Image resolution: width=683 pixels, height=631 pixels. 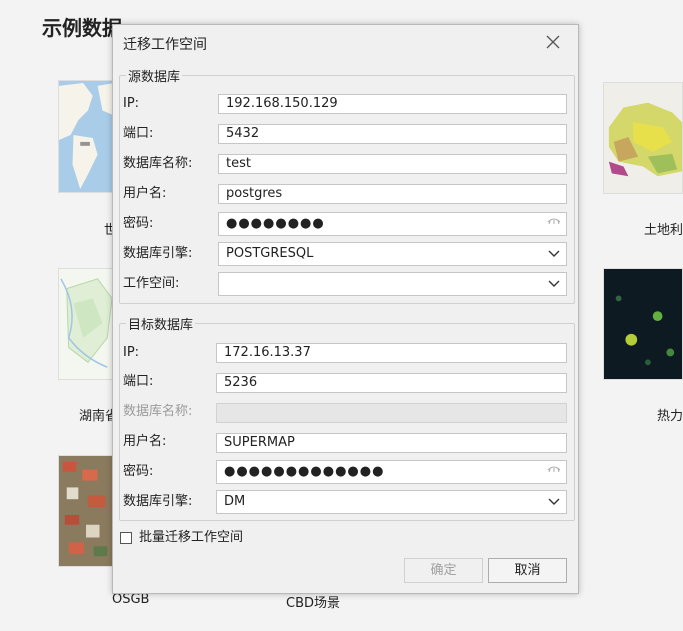 What do you see at coordinates (391, 413) in the screenshot?
I see `target-dbname-input` at bounding box center [391, 413].